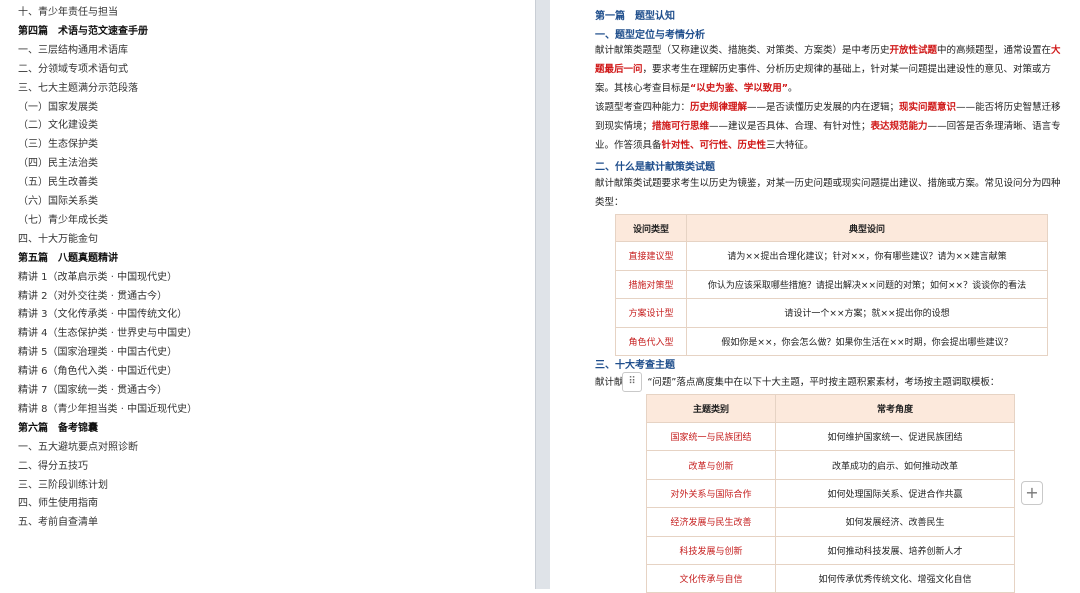  I want to click on table-row: 改革与创新 改革成功的启示、如何推动改革, so click(830, 465).